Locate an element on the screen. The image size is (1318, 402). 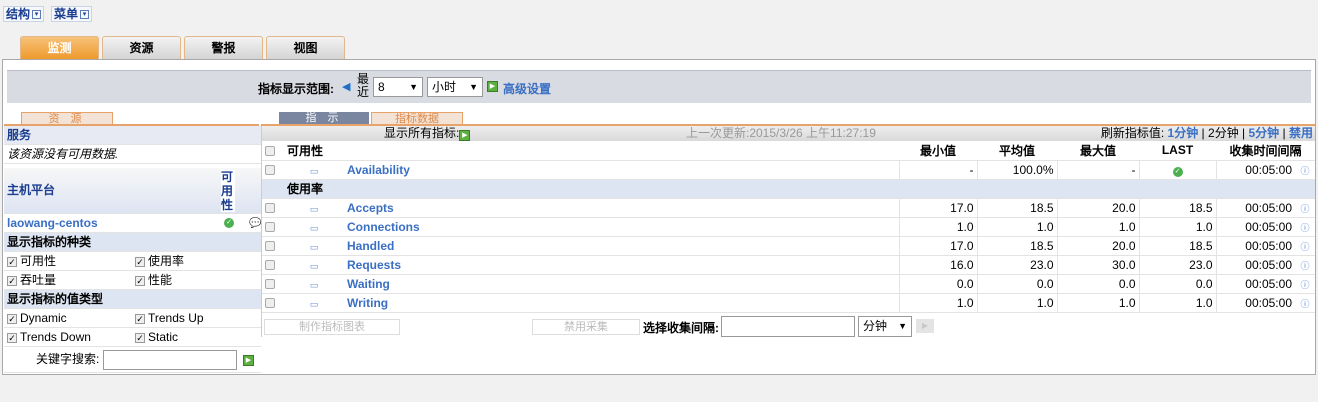
value-type-static-checkbox: ✓ Static is located at coordinates (156, 337).